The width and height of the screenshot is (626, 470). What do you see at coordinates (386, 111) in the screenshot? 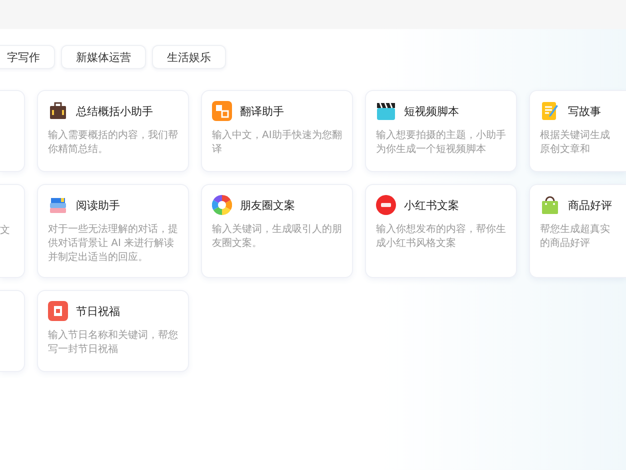
I see `clapperboard-icon` at bounding box center [386, 111].